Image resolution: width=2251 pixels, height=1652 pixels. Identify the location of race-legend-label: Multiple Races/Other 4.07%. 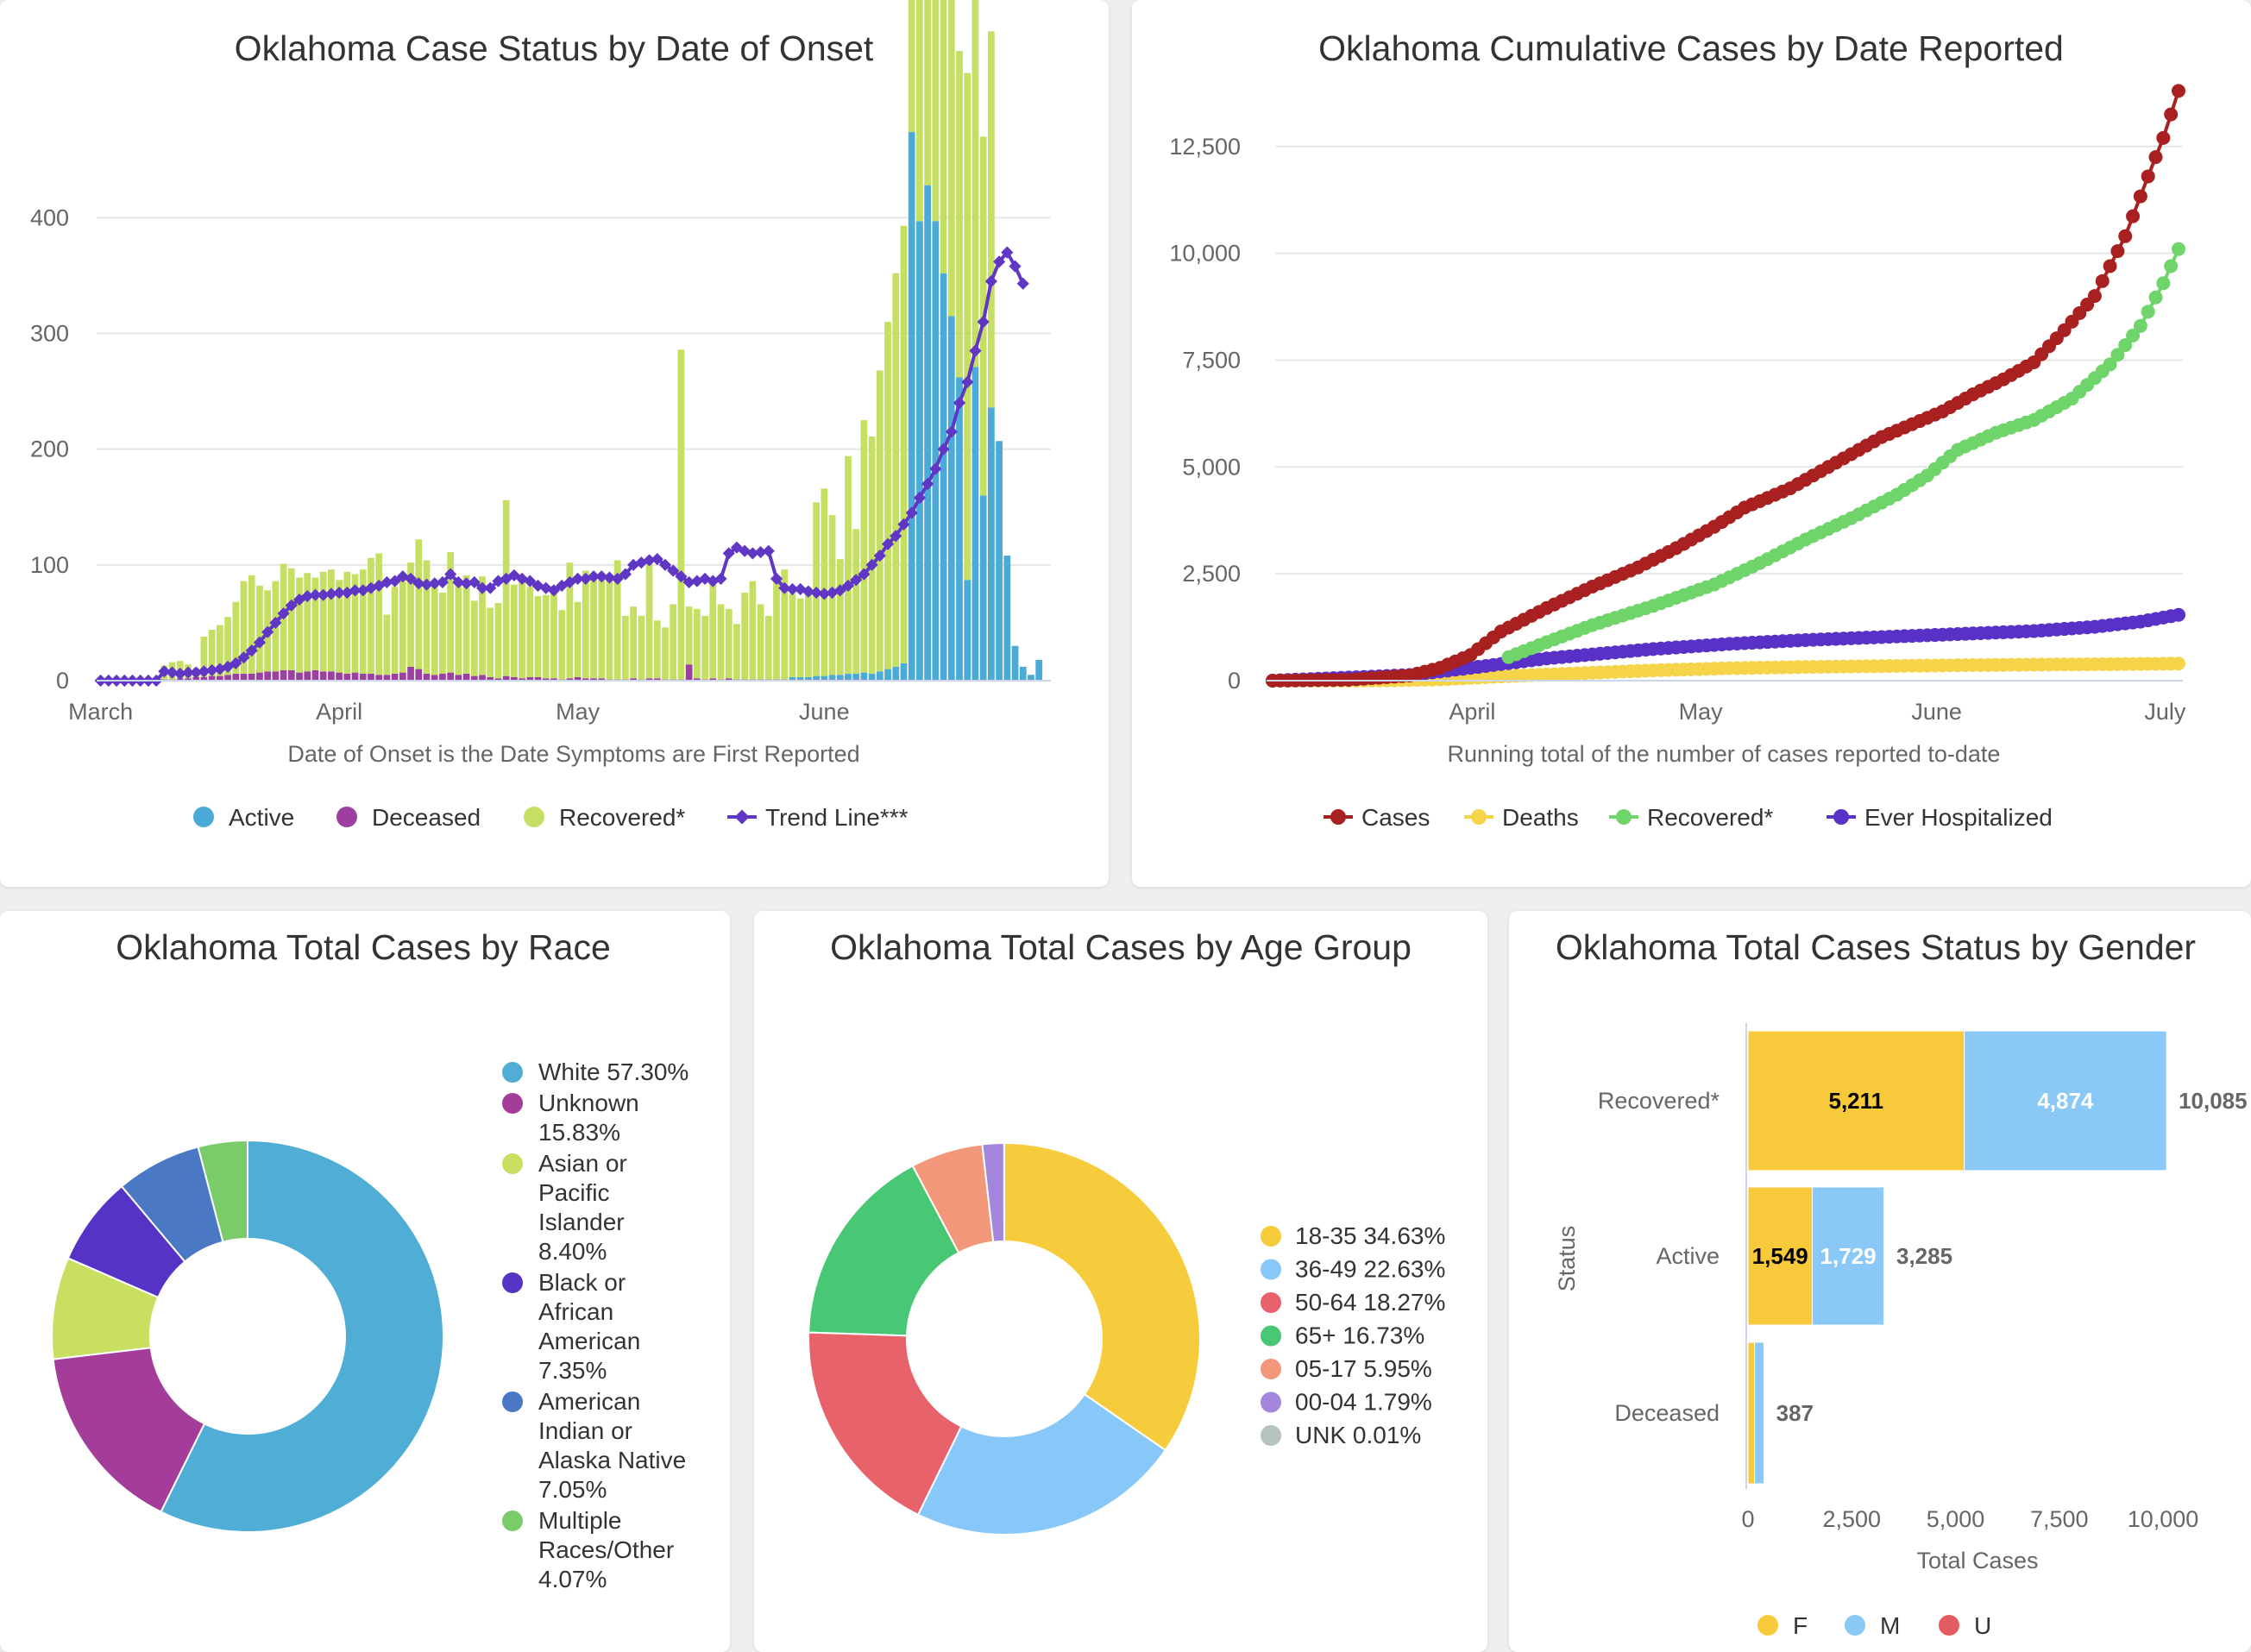
(606, 1549).